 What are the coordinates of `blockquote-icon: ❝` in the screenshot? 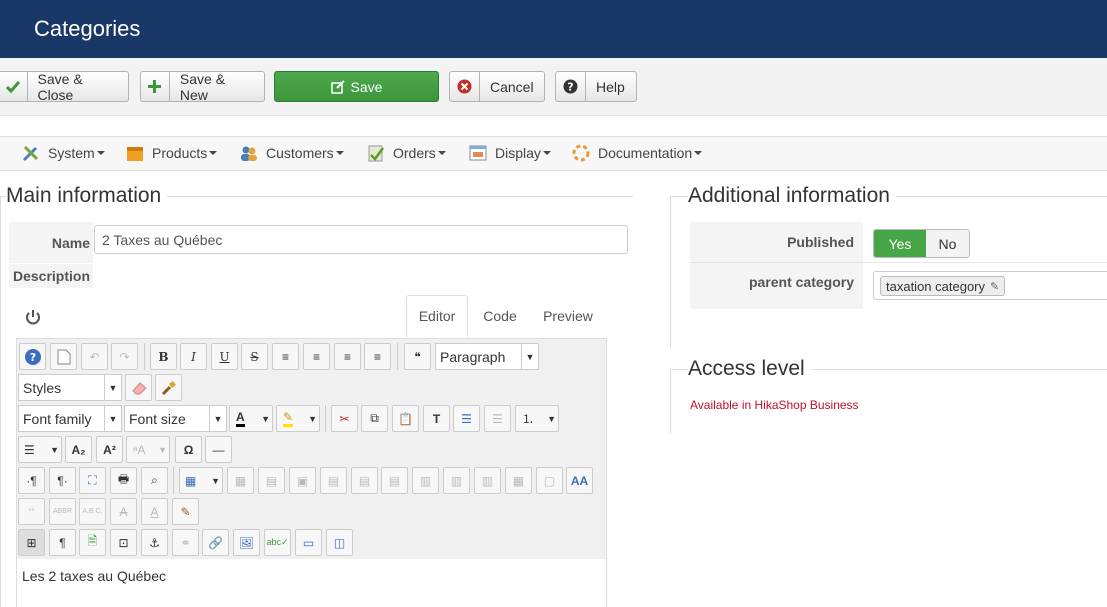 It's located at (417, 356).